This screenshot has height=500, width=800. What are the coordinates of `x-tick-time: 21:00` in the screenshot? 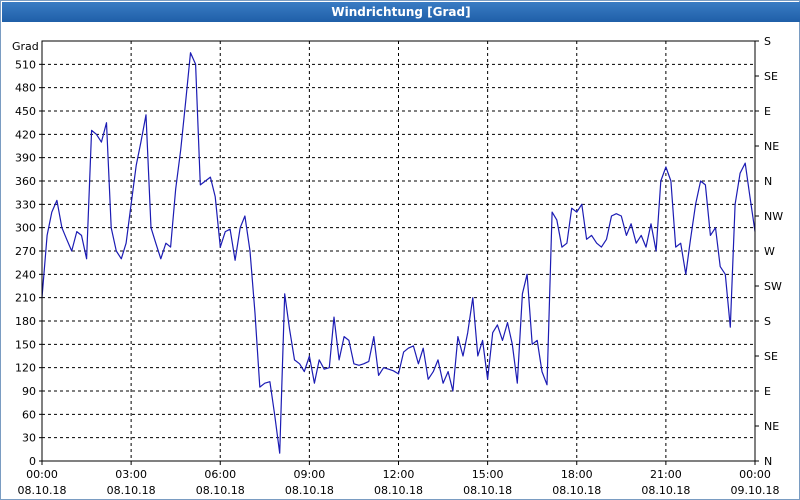 It's located at (666, 474).